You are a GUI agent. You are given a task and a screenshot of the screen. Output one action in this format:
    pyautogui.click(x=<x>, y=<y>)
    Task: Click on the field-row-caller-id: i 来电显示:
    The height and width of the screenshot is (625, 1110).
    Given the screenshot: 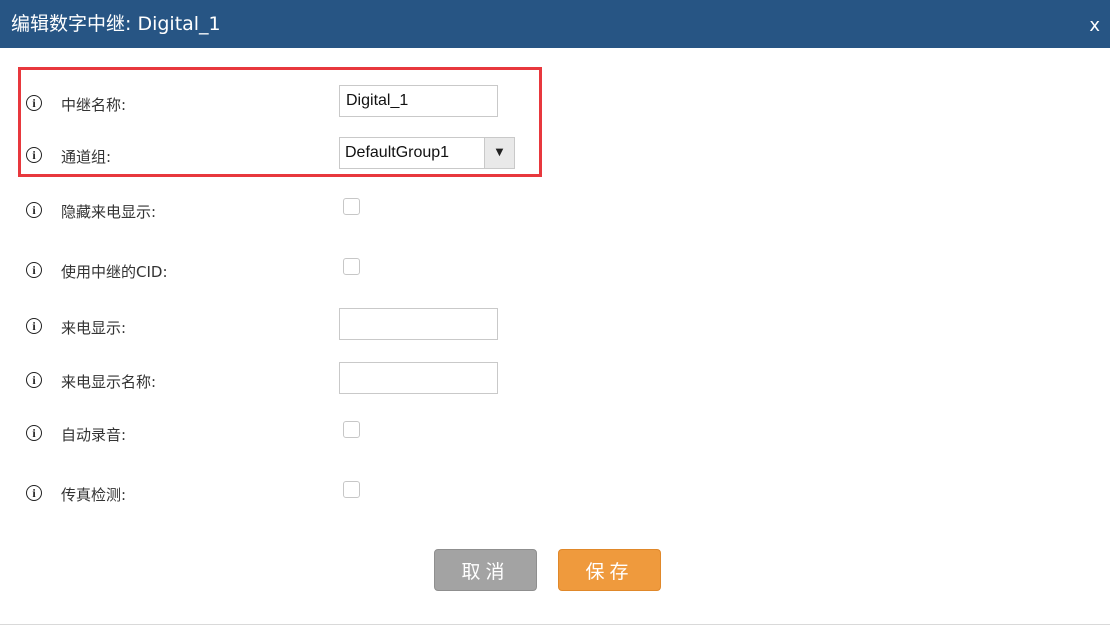 What is the action you would take?
    pyautogui.click(x=555, y=327)
    